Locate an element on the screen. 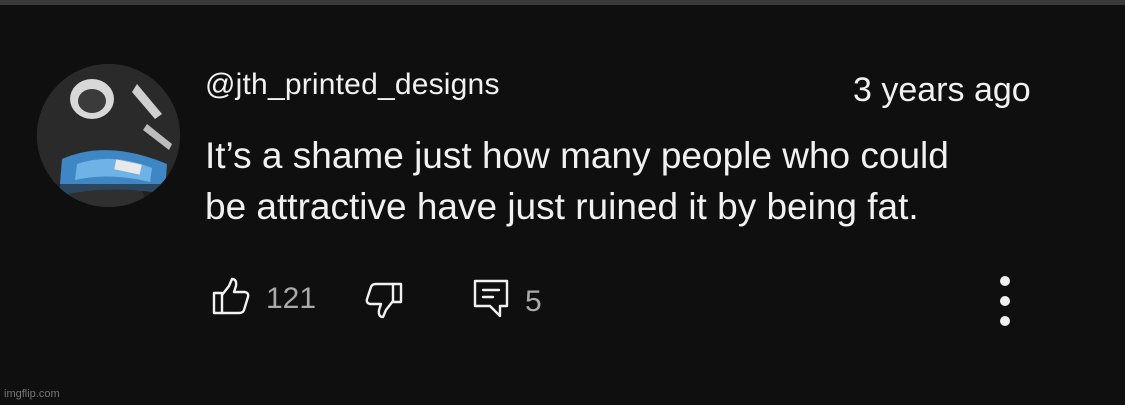  like-button: 121 is located at coordinates (263, 298).